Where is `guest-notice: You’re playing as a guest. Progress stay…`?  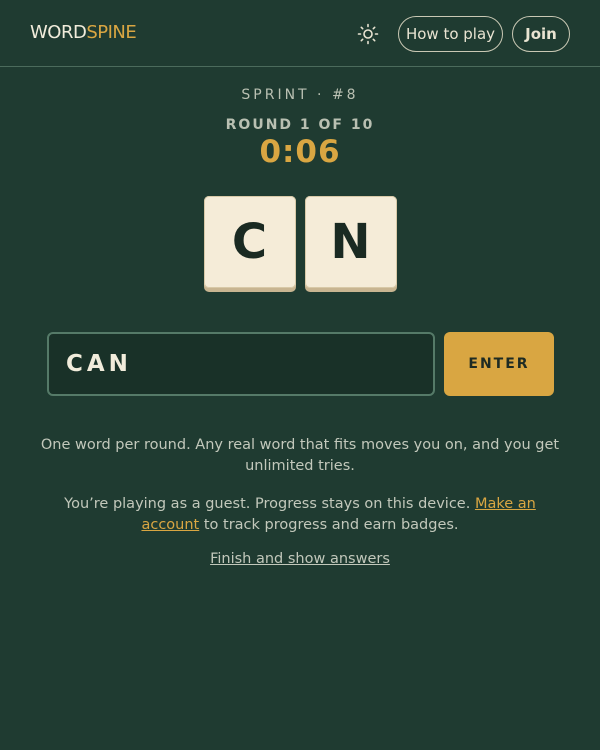 guest-notice: You’re playing as a guest. Progress stay… is located at coordinates (300, 515).